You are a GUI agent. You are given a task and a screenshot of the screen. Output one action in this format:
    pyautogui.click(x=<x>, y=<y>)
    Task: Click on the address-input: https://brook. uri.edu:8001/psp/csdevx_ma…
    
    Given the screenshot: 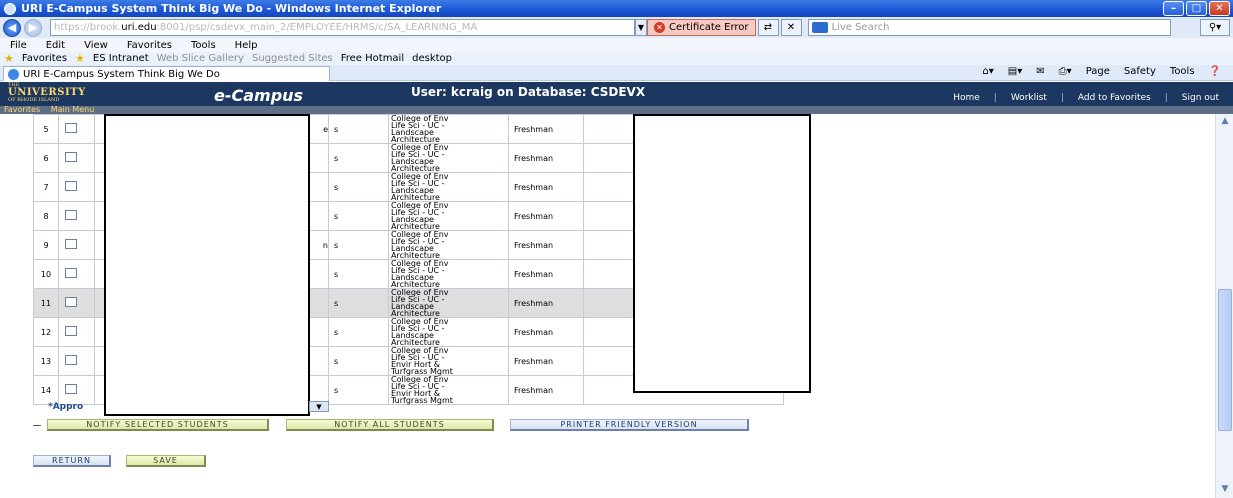 What is the action you would take?
    pyautogui.click(x=342, y=27)
    